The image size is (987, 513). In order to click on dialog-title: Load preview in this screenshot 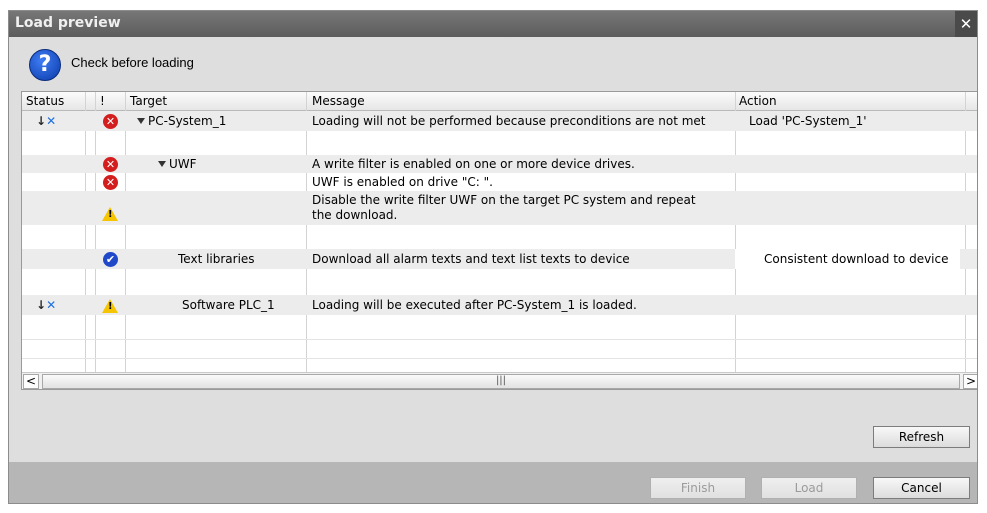, I will do `click(68, 23)`.